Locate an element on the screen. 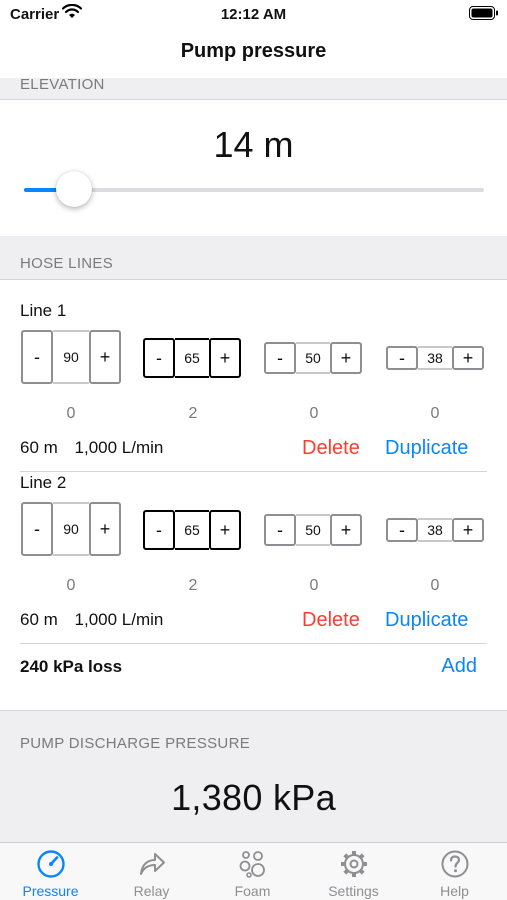  tab-bar: Pressure Relay Foam Settings Help is located at coordinates (253, 871).